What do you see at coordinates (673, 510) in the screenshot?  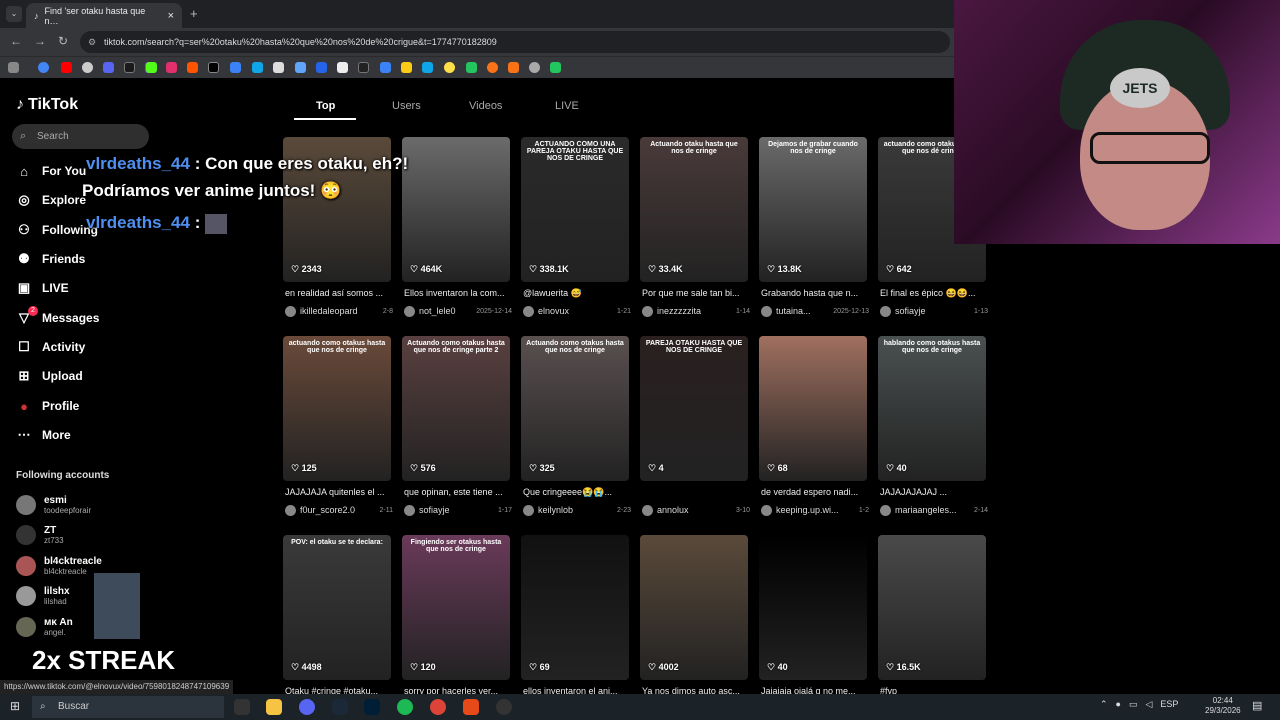 I see `video-author: annolux` at bounding box center [673, 510].